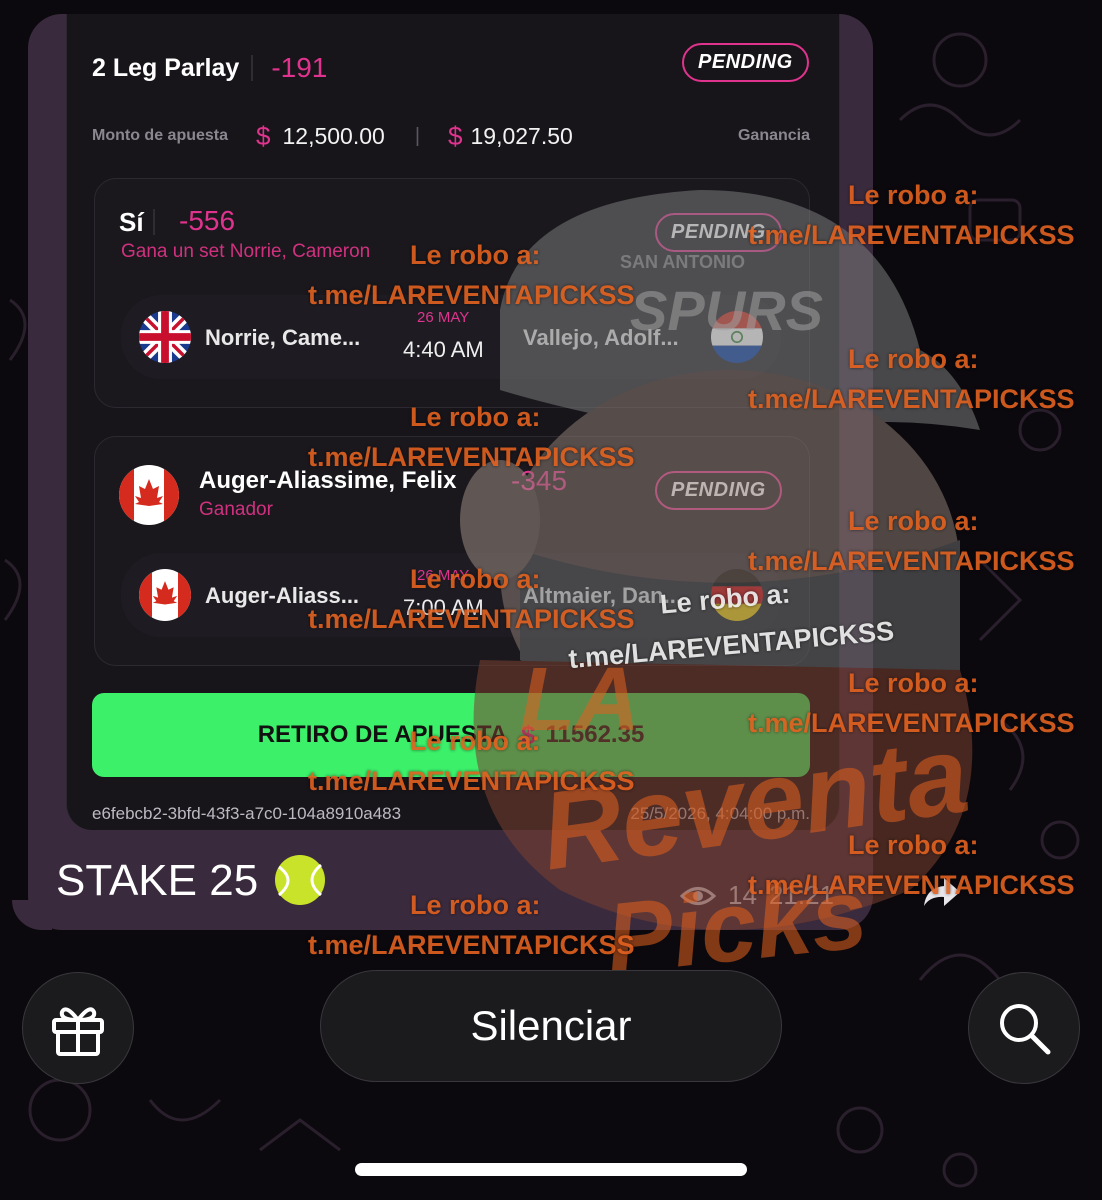 The height and width of the screenshot is (1200, 1102). I want to click on tennis-ball-icon, so click(300, 880).